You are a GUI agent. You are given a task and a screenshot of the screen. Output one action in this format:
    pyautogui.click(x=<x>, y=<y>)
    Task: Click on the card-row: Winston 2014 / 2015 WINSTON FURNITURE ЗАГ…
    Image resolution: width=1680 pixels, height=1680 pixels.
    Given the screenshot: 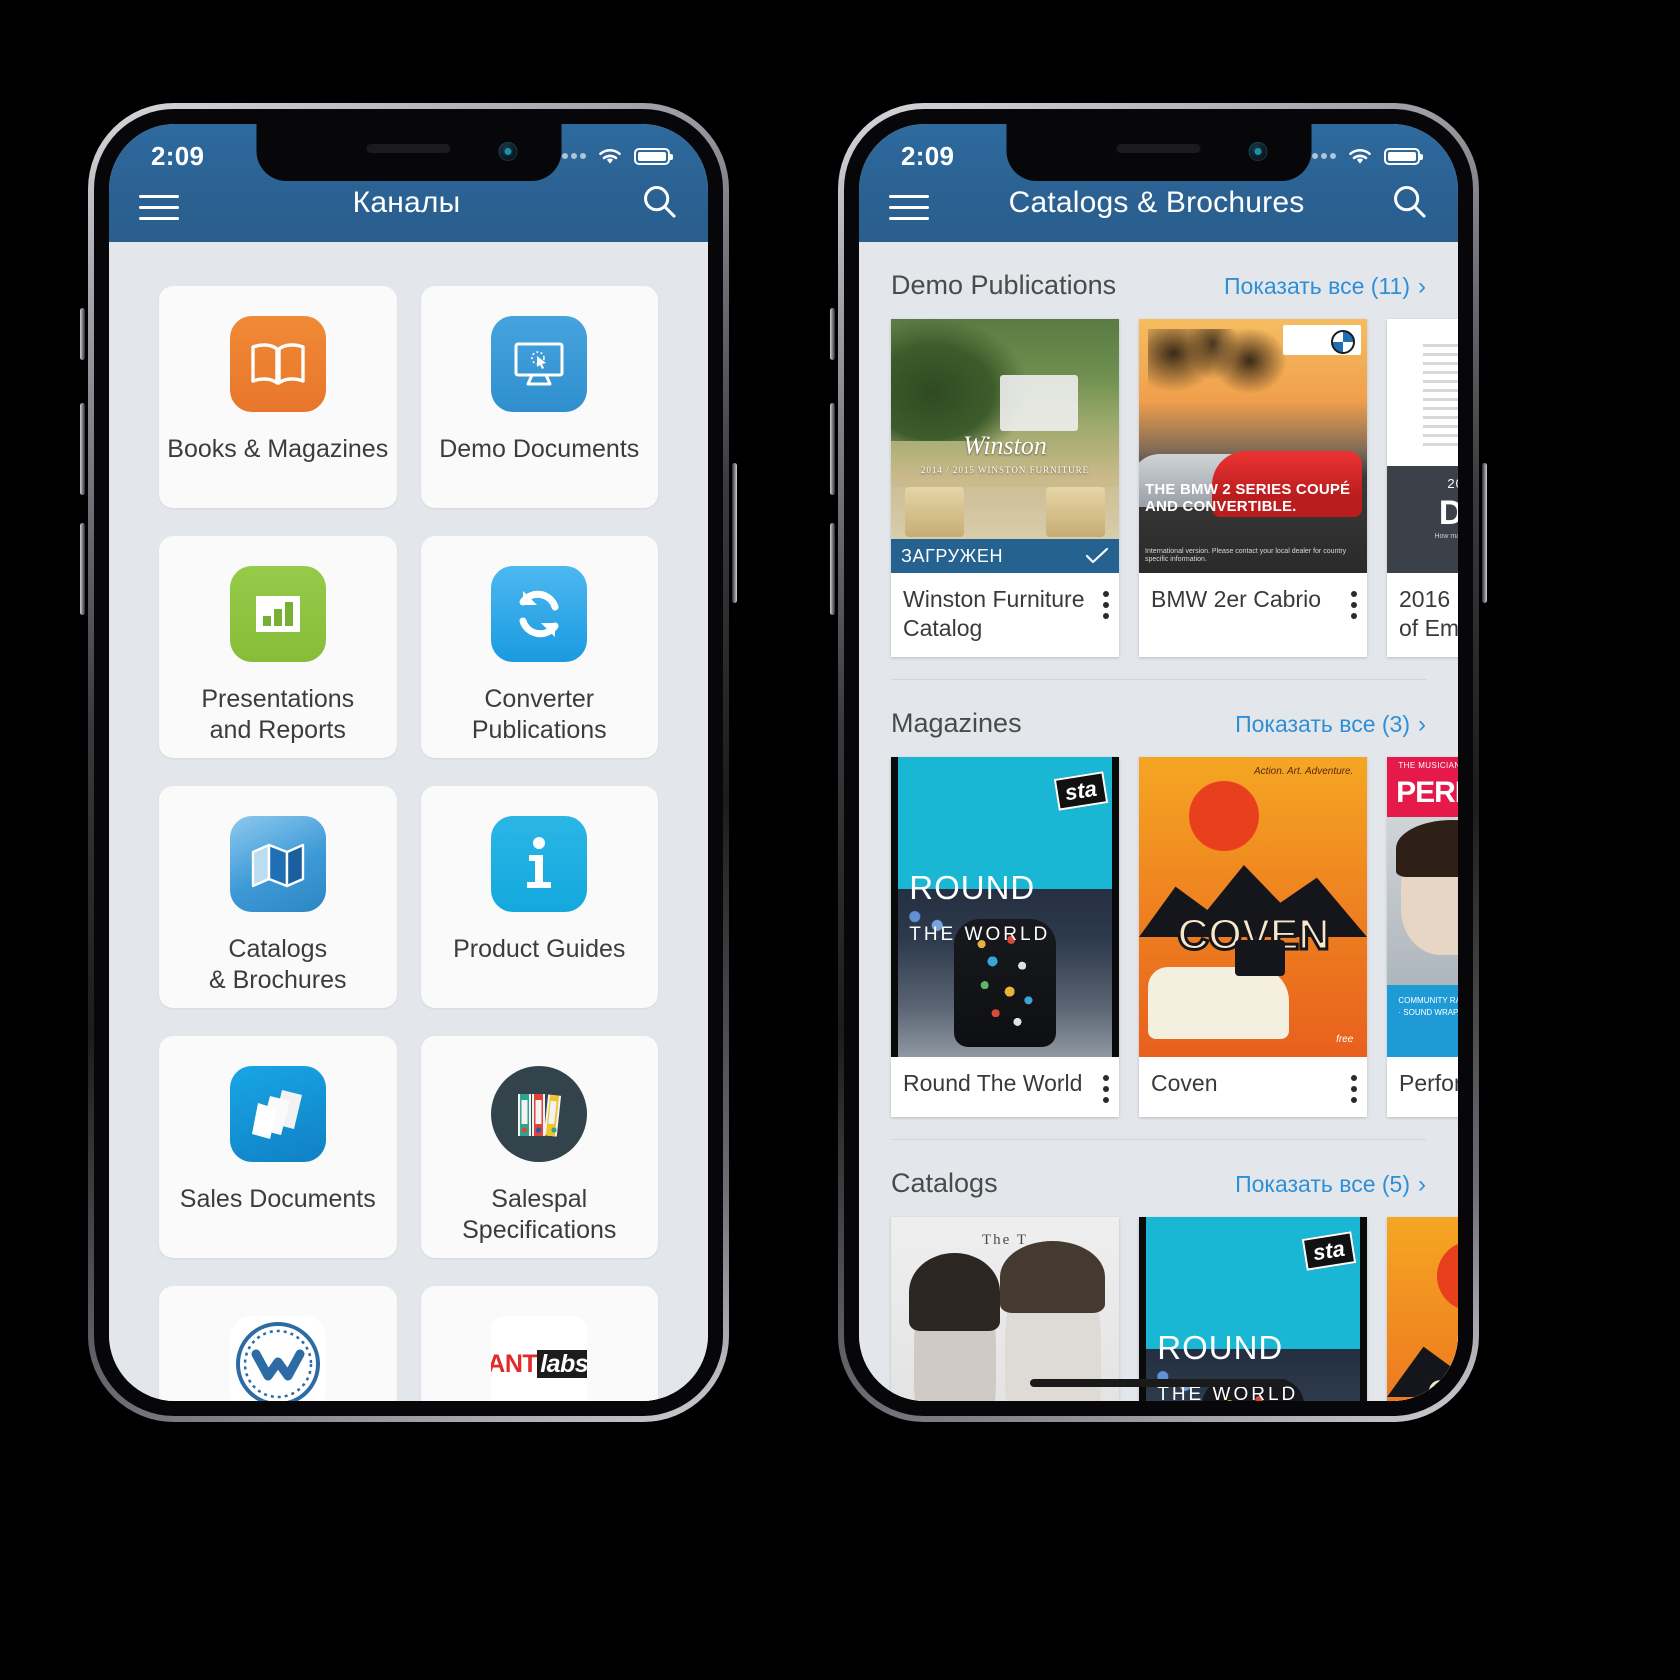 What is the action you would take?
    pyautogui.click(x=1158, y=488)
    